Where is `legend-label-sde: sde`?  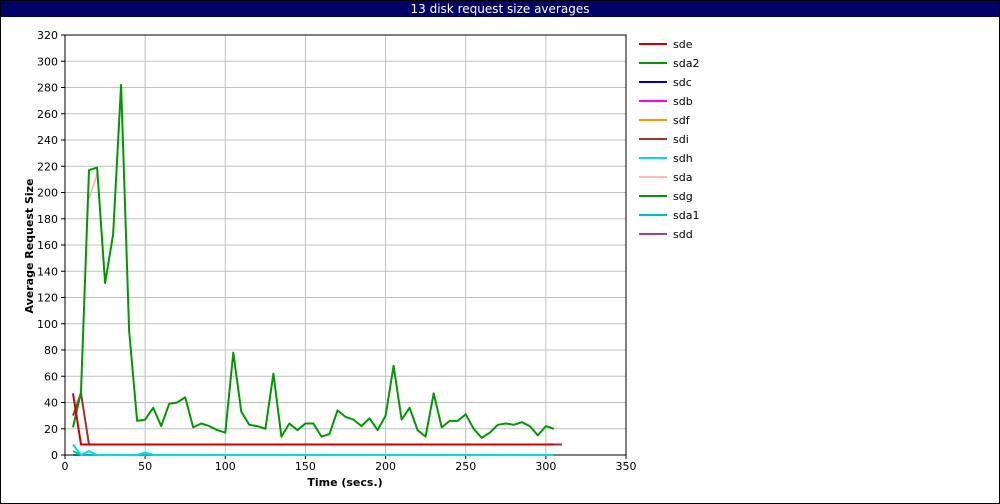 legend-label-sde: sde is located at coordinates (683, 44).